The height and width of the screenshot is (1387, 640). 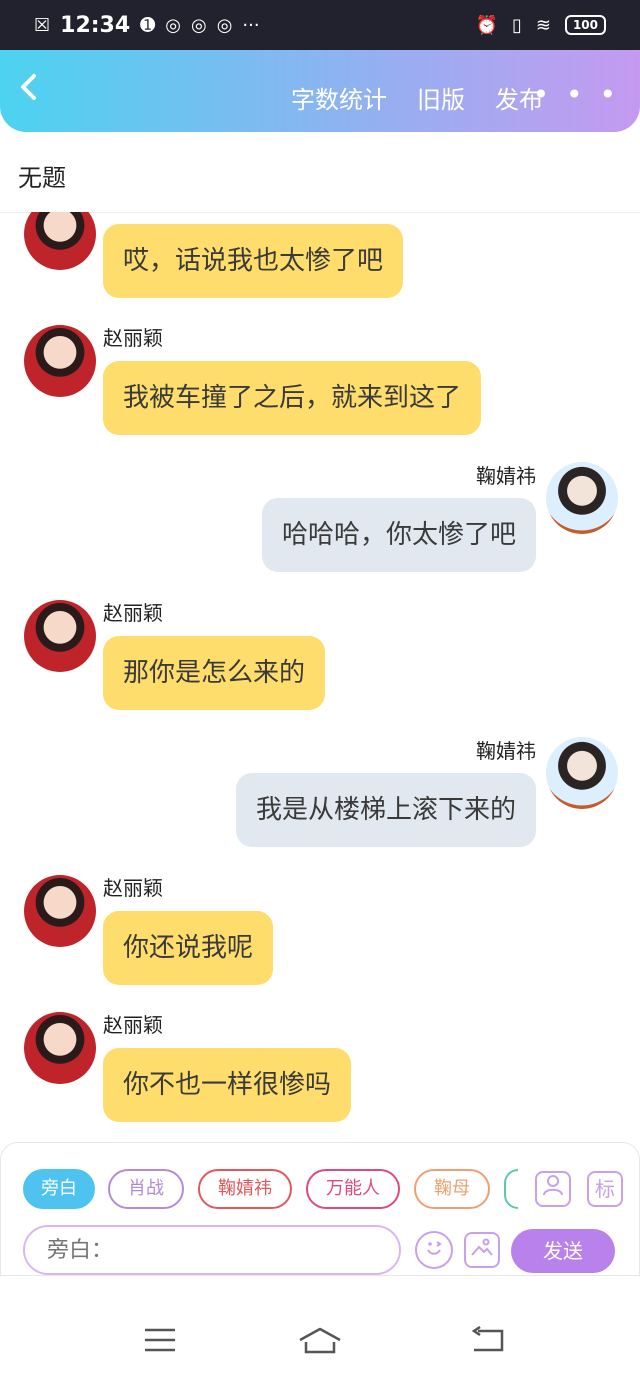 What do you see at coordinates (585, 25) in the screenshot?
I see `battery-indicator: 100` at bounding box center [585, 25].